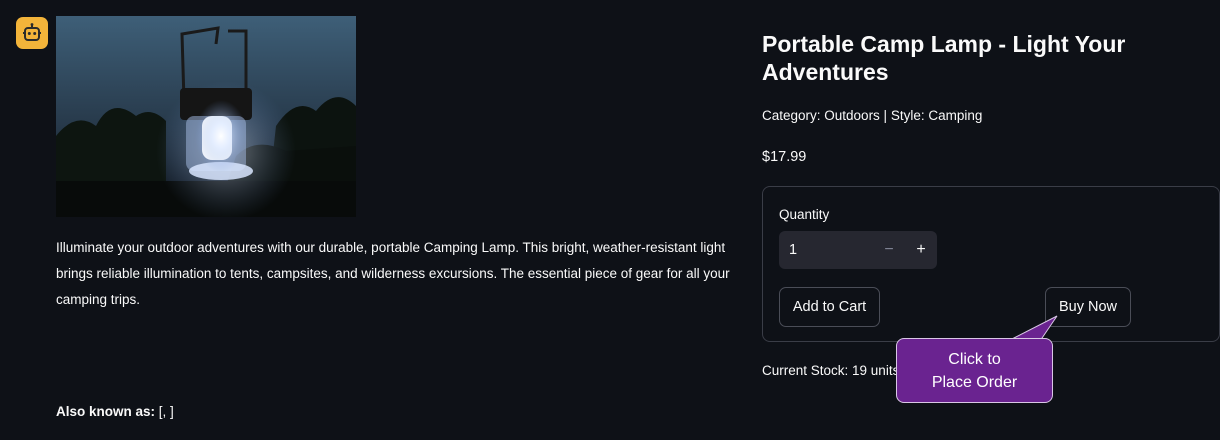  I want to click on tooltip-line-2: Place Order, so click(974, 382).